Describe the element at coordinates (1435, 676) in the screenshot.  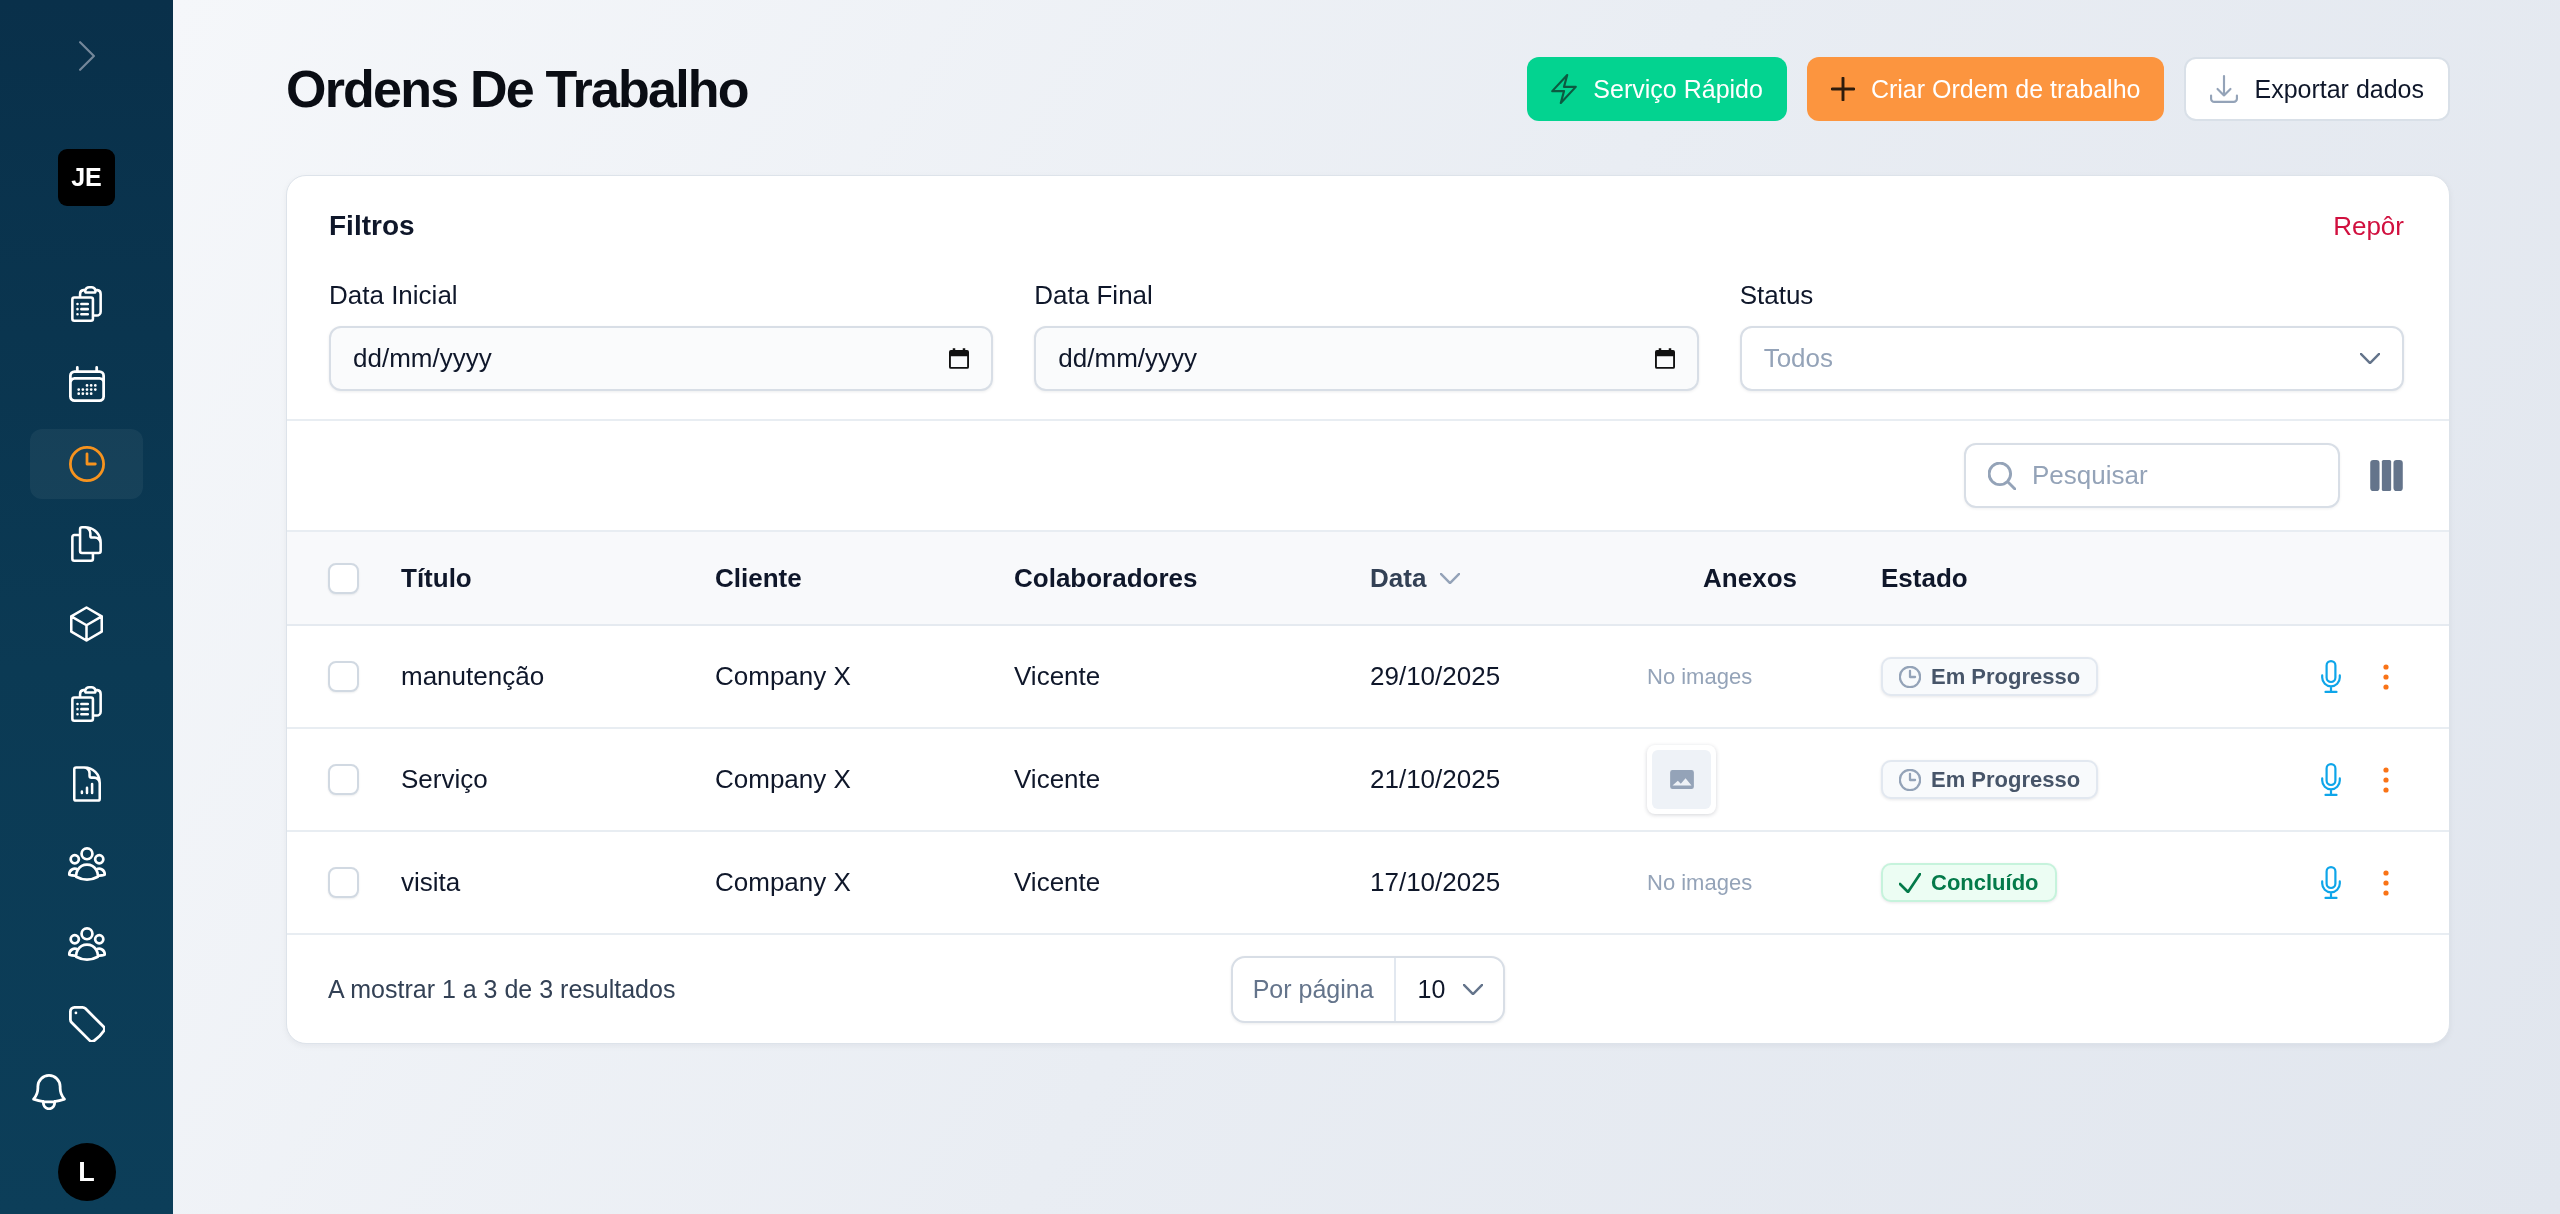
I see `table-cell: 29/10/2025` at that location.